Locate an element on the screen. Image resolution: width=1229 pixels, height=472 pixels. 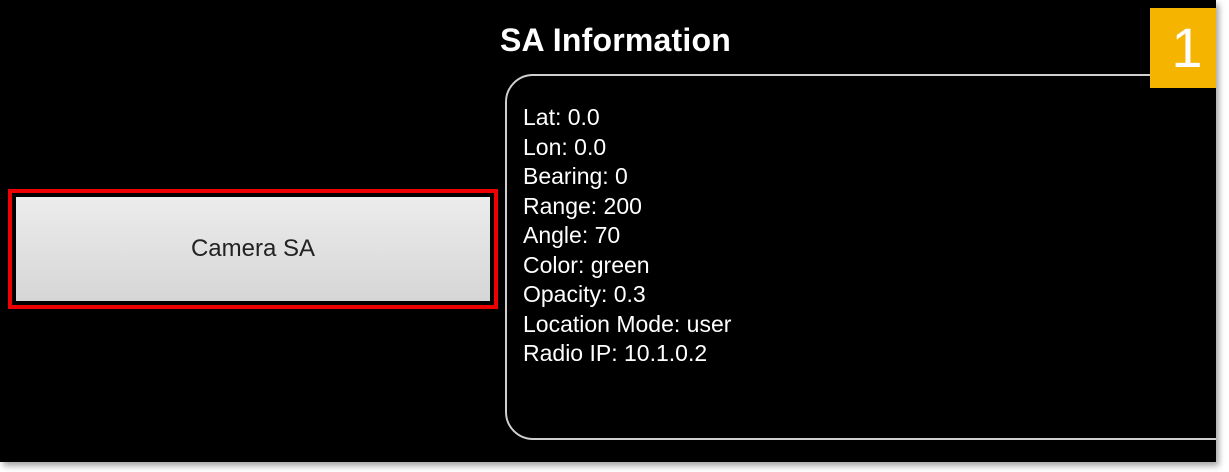
sa-info-range: Range: 200 is located at coordinates (582, 205).